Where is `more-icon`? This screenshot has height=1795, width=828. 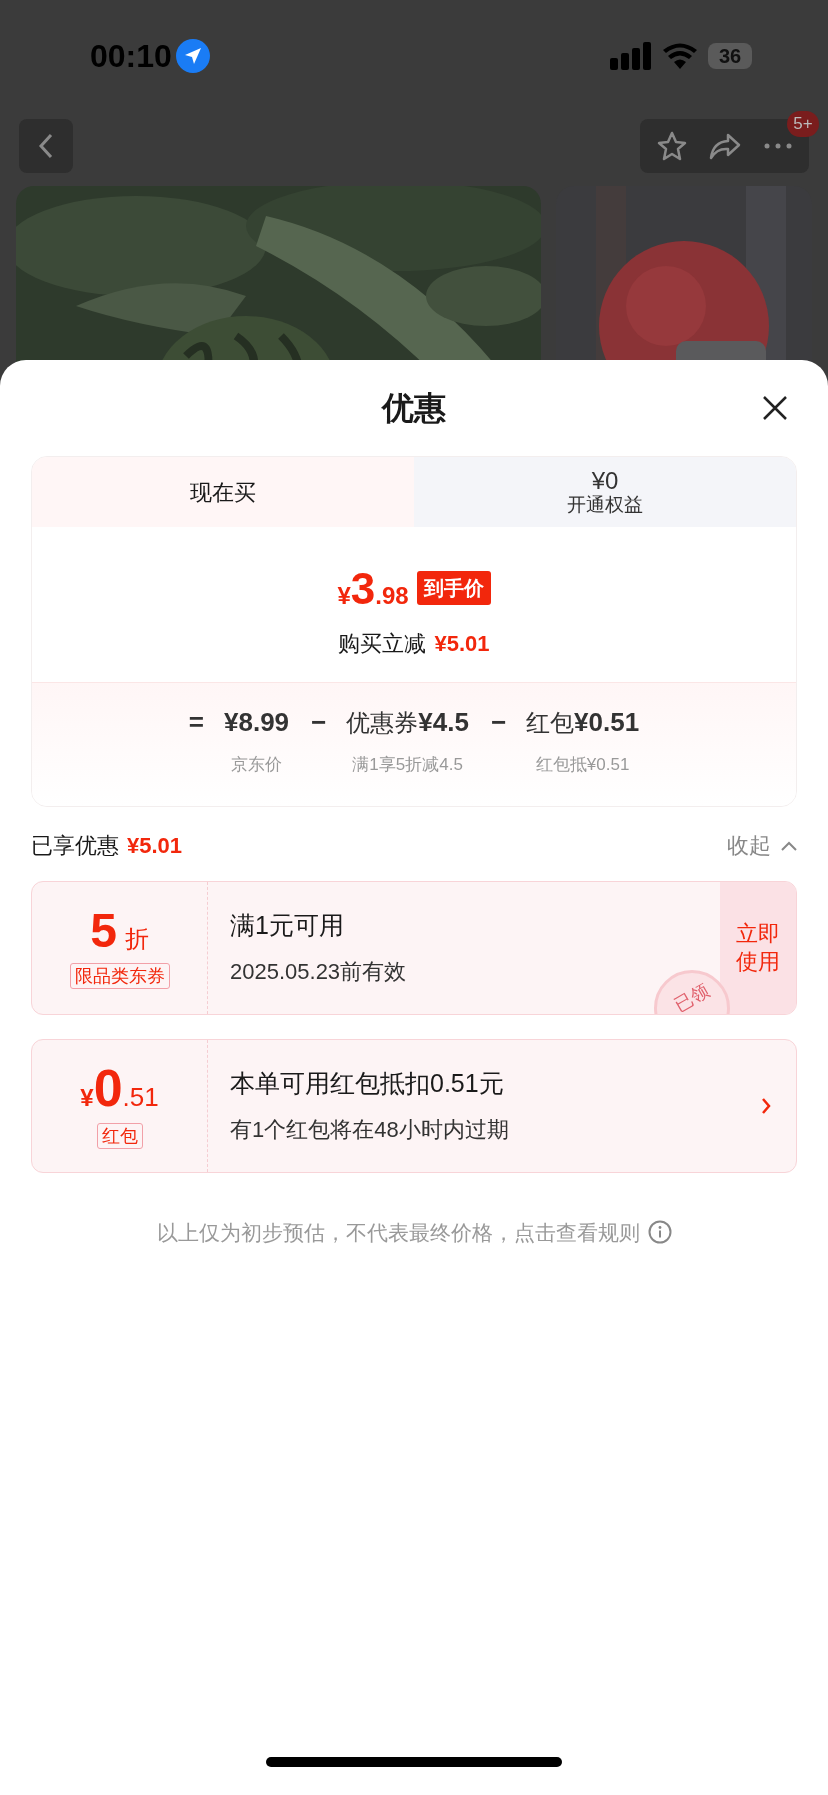
more-icon is located at coordinates (777, 146).